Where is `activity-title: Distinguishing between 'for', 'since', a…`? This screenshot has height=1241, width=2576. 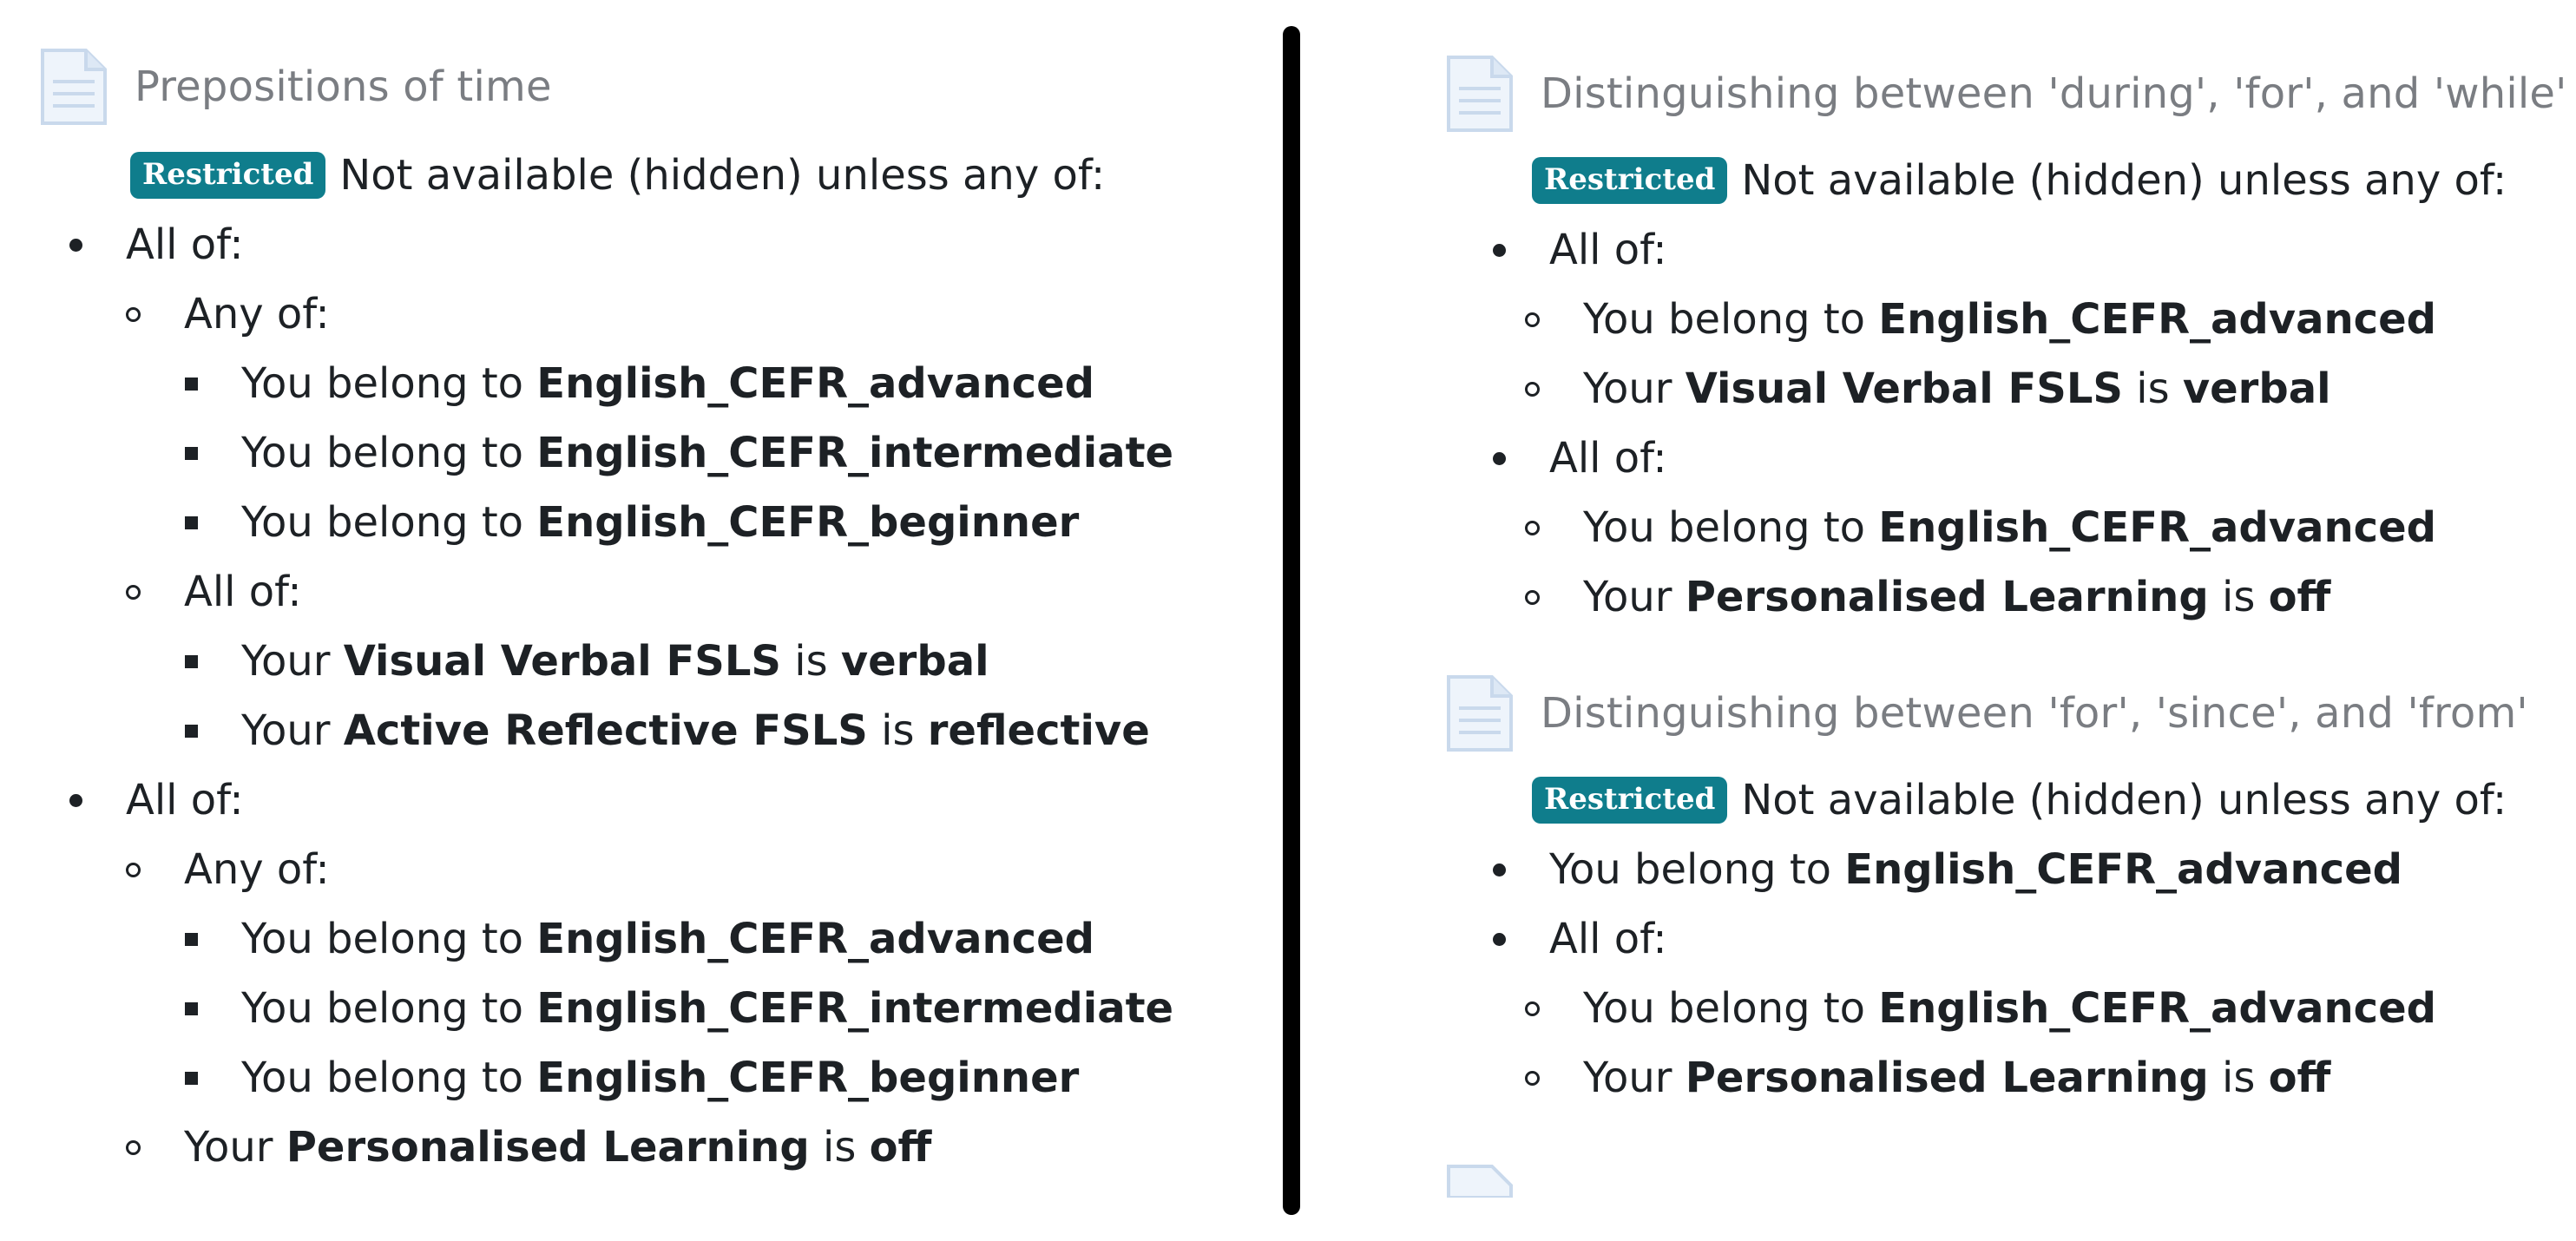 activity-title: Distinguishing between 'for', 'since', a… is located at coordinates (2034, 713).